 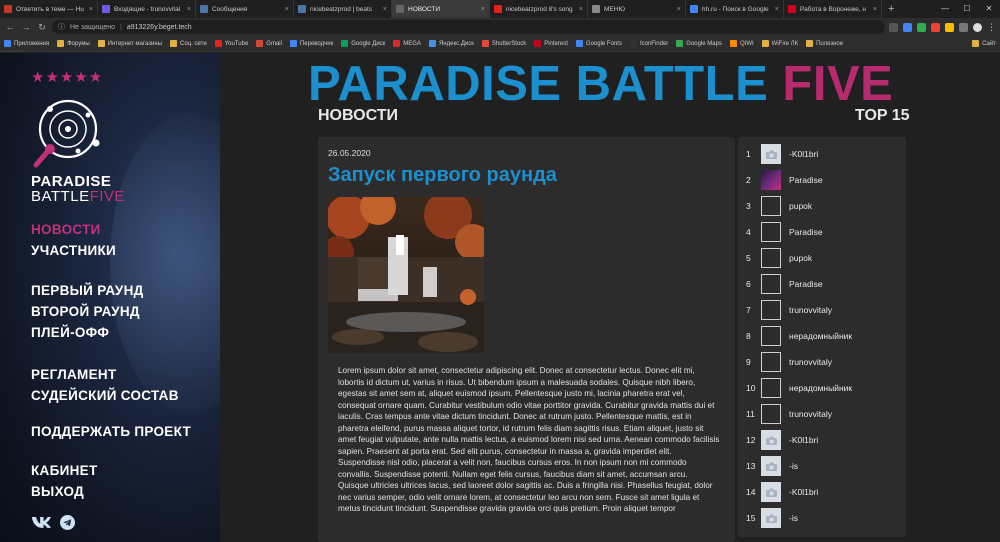 I want to click on bookmark-item: Интернет магазины, so click(x=129, y=43).